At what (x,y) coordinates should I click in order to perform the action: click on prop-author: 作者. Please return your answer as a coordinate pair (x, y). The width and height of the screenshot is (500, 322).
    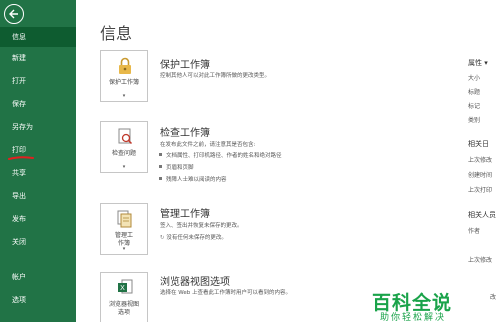
    Looking at the image, I should click on (474, 231).